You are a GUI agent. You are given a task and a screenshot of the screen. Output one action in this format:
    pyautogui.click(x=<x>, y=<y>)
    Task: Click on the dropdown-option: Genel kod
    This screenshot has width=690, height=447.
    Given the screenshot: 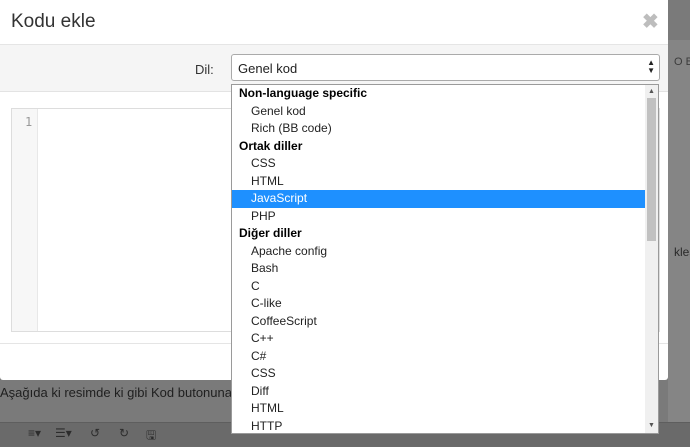 What is the action you would take?
    pyautogui.click(x=439, y=112)
    